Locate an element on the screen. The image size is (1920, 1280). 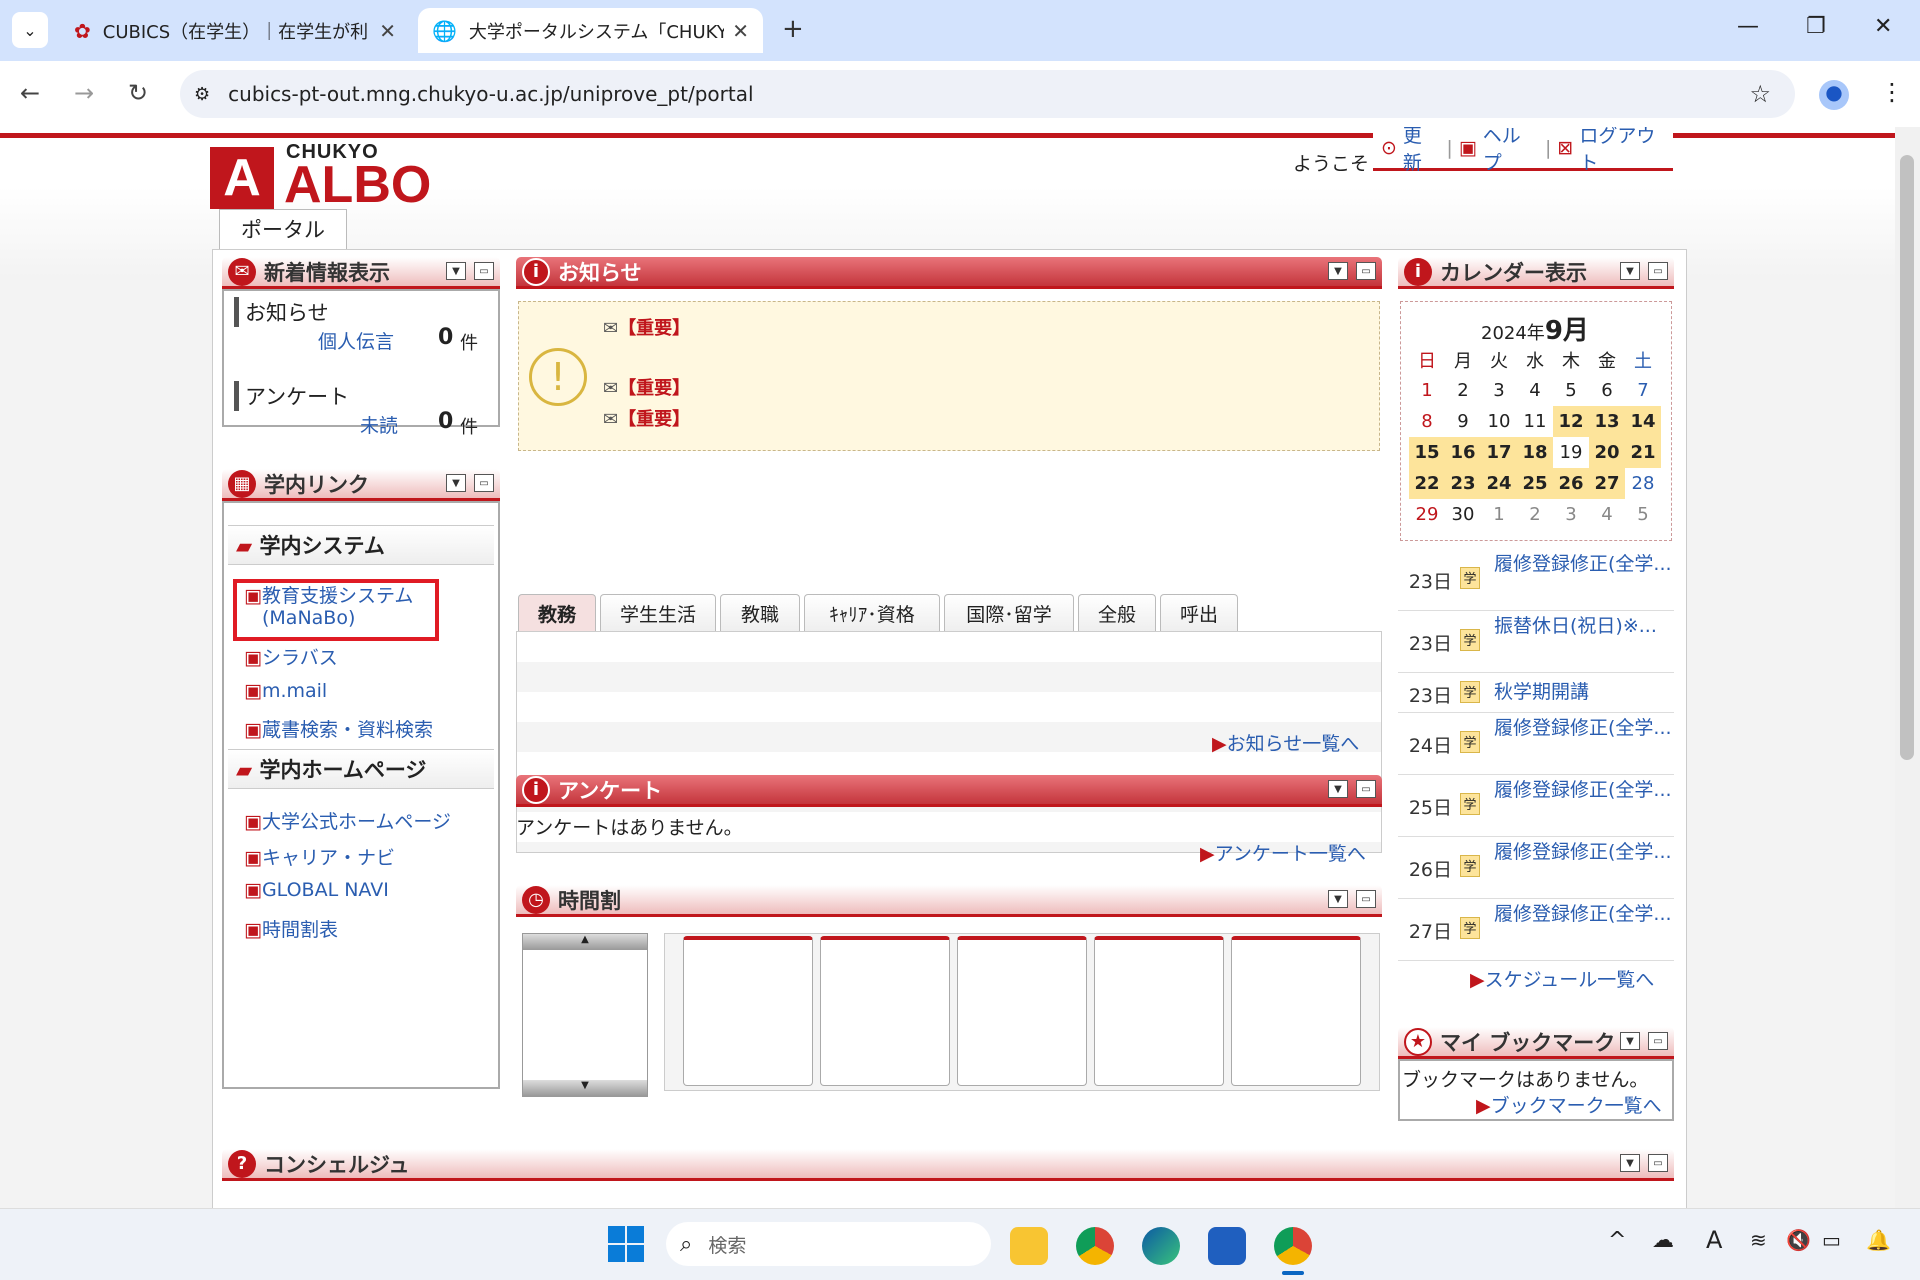
logout-link: ログアウト is located at coordinates (1626, 151).